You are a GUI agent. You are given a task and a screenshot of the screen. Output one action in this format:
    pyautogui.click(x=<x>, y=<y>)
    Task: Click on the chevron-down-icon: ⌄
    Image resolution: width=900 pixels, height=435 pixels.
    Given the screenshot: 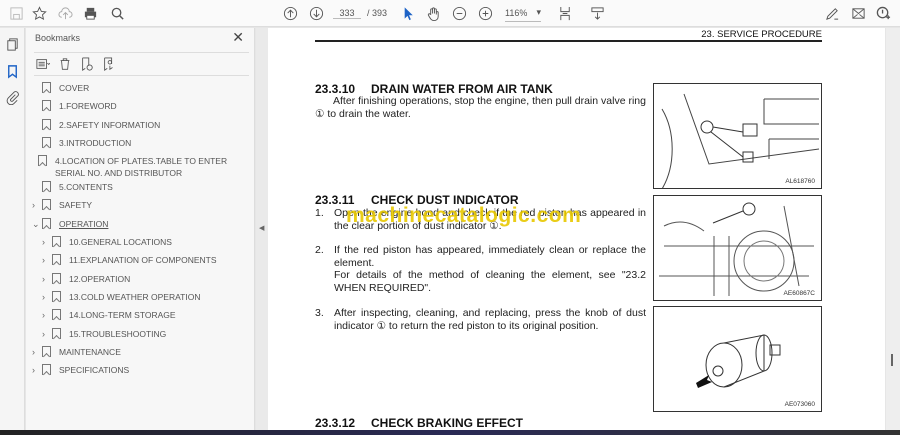 What is the action you would take?
    pyautogui.click(x=37, y=224)
    